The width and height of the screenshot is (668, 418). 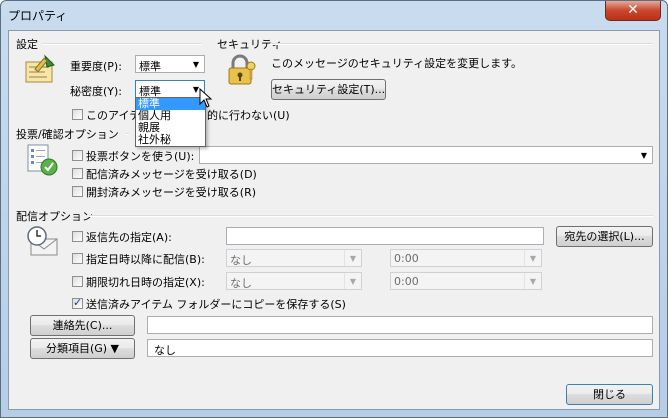 I want to click on save-sent-label: 送信済みアイテム フォルダーにコピーを保存する(S), so click(x=216, y=304).